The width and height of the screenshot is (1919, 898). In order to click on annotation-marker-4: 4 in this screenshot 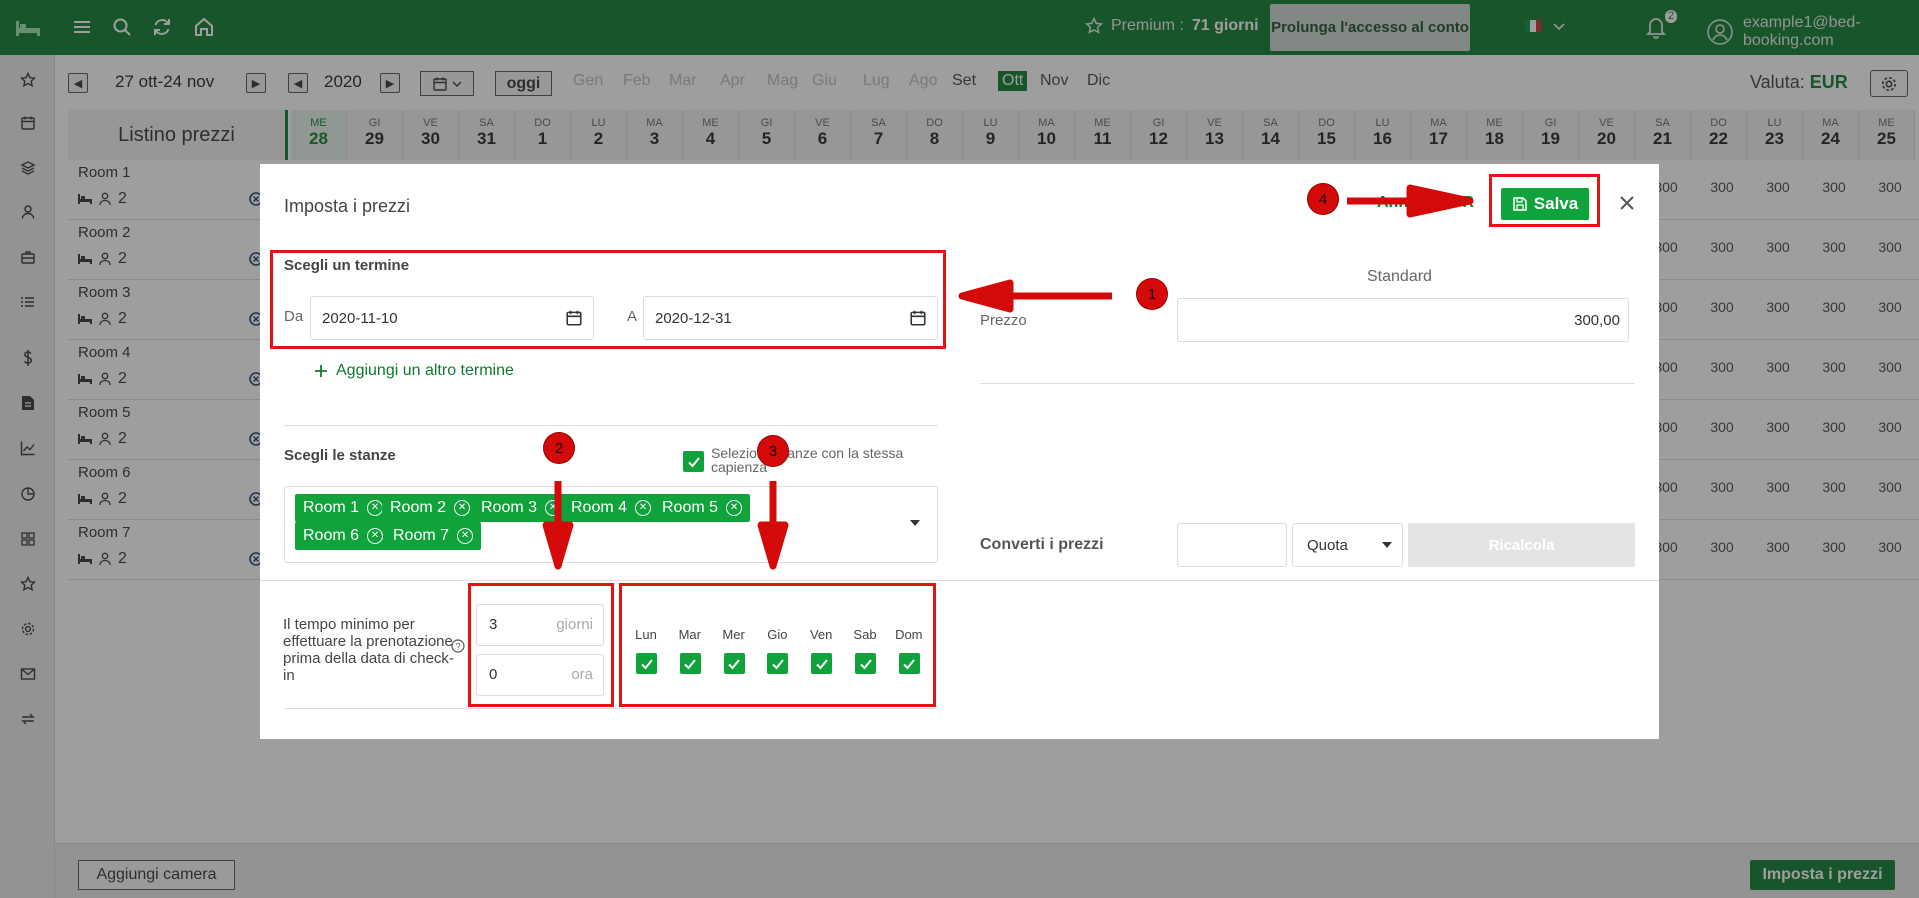, I will do `click(1323, 199)`.